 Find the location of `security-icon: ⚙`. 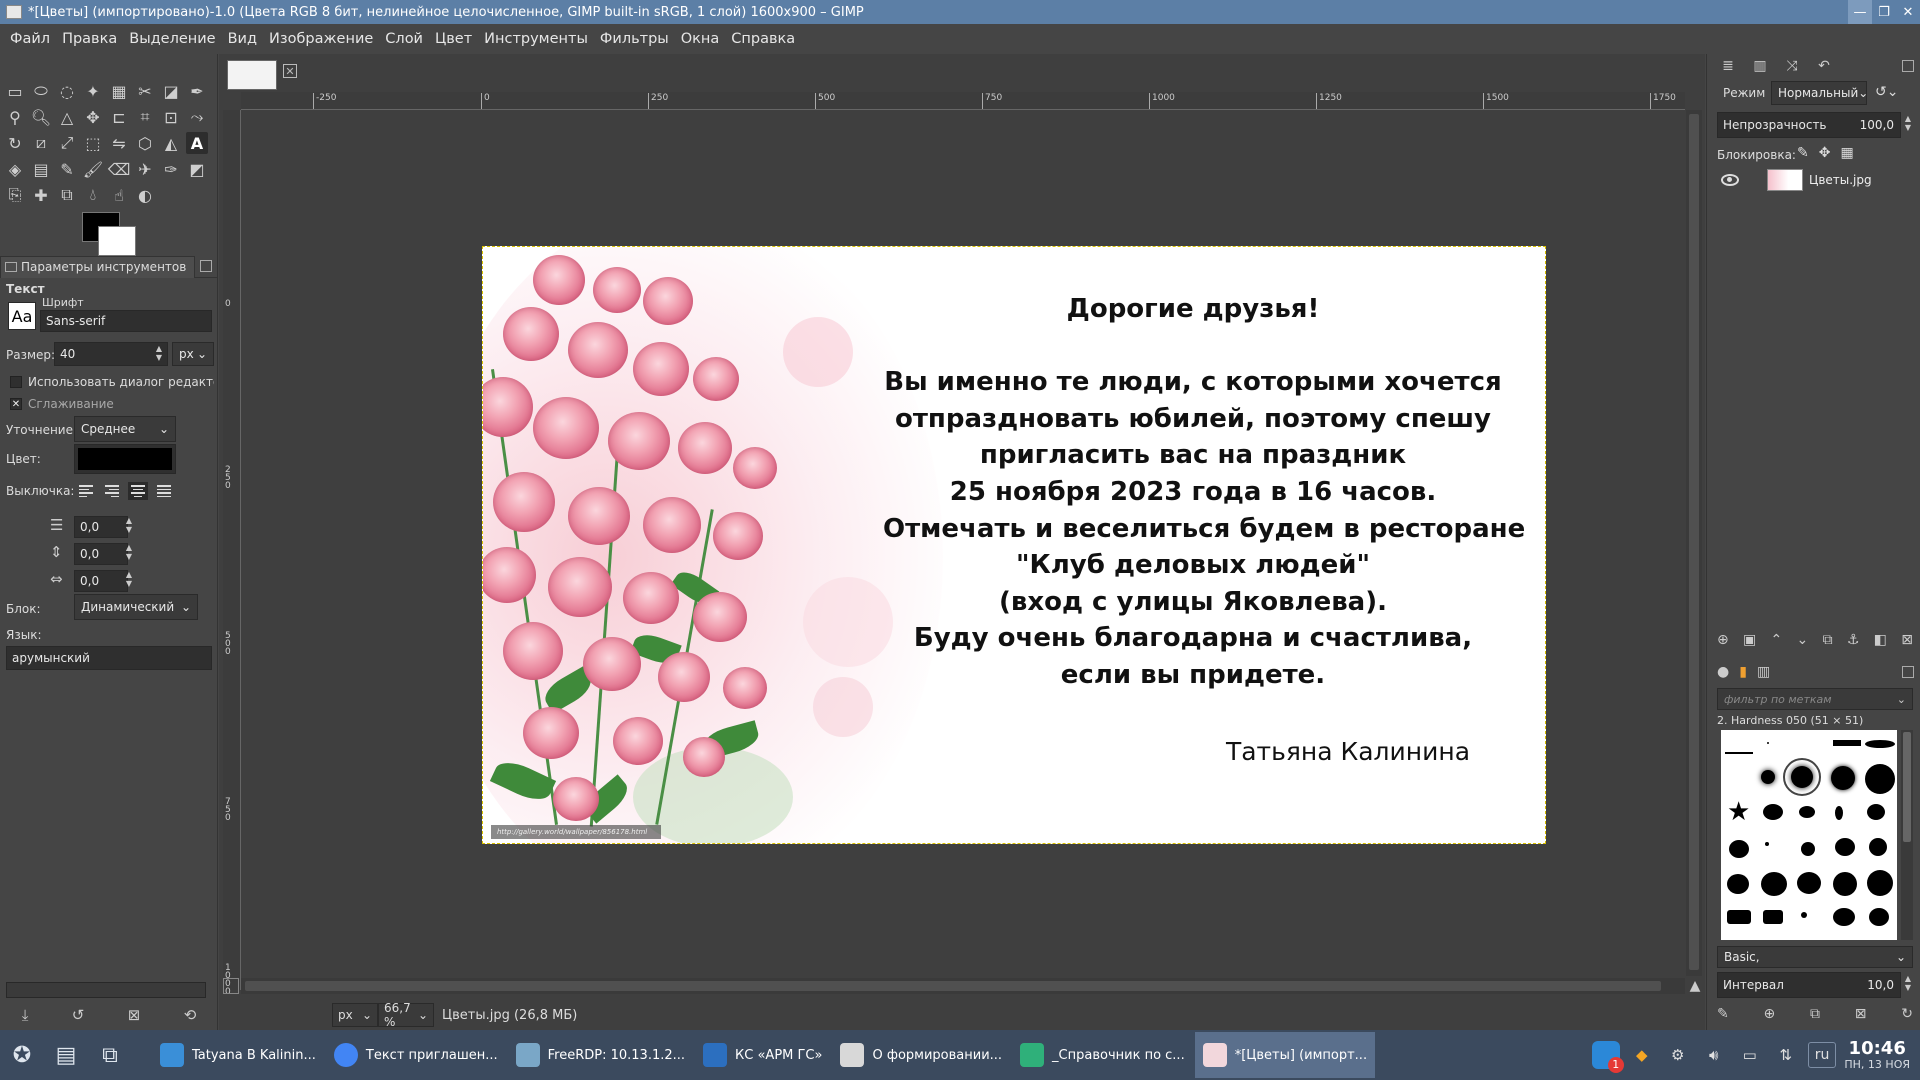

security-icon: ⚙ is located at coordinates (1678, 1055).